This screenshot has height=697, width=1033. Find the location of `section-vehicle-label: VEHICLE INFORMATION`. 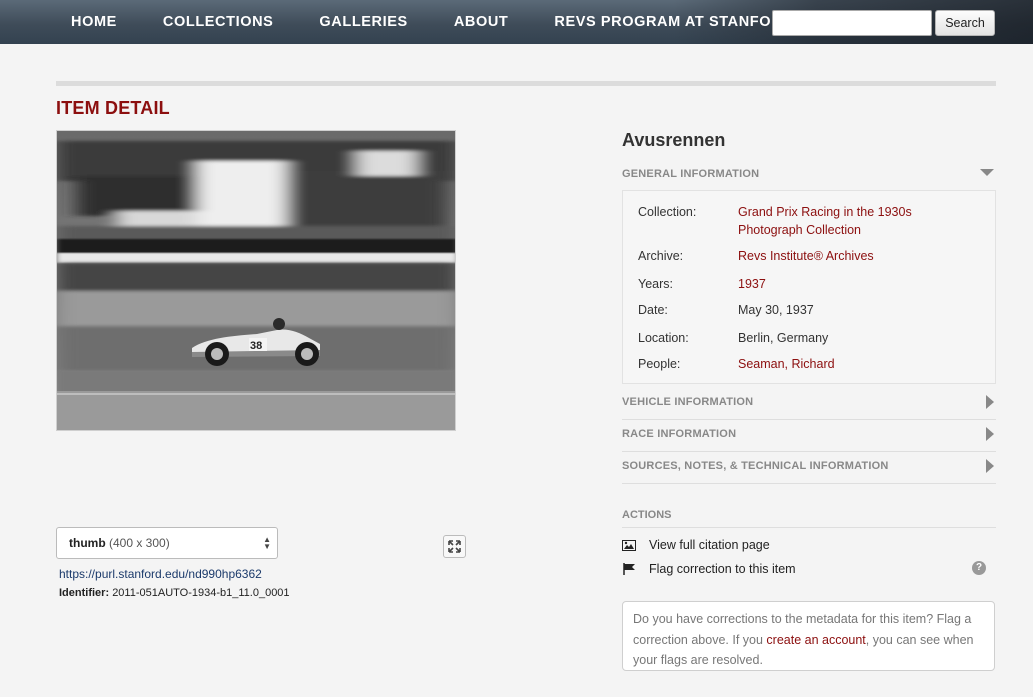

section-vehicle-label: VEHICLE INFORMATION is located at coordinates (688, 402).